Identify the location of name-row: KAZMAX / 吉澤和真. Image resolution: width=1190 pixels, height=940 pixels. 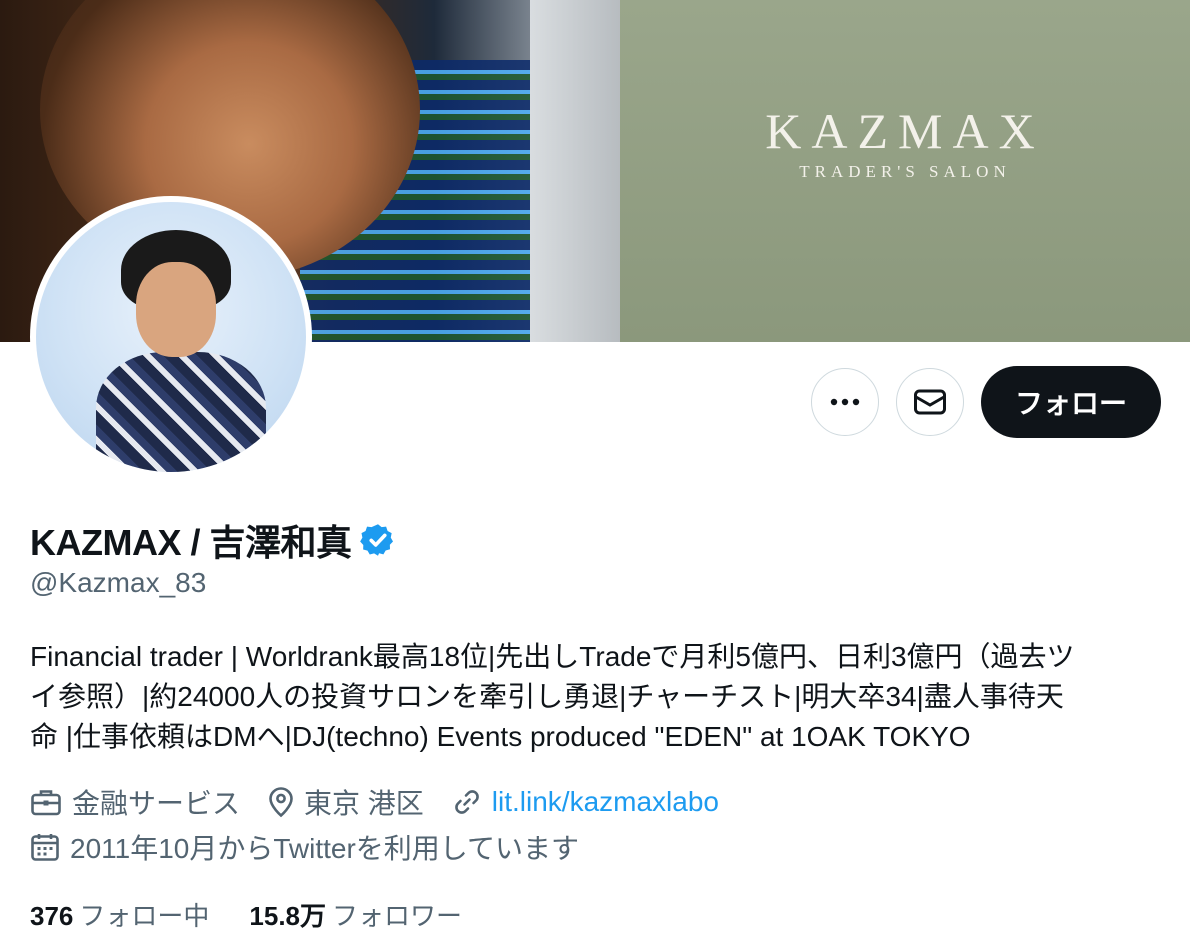
(213, 540).